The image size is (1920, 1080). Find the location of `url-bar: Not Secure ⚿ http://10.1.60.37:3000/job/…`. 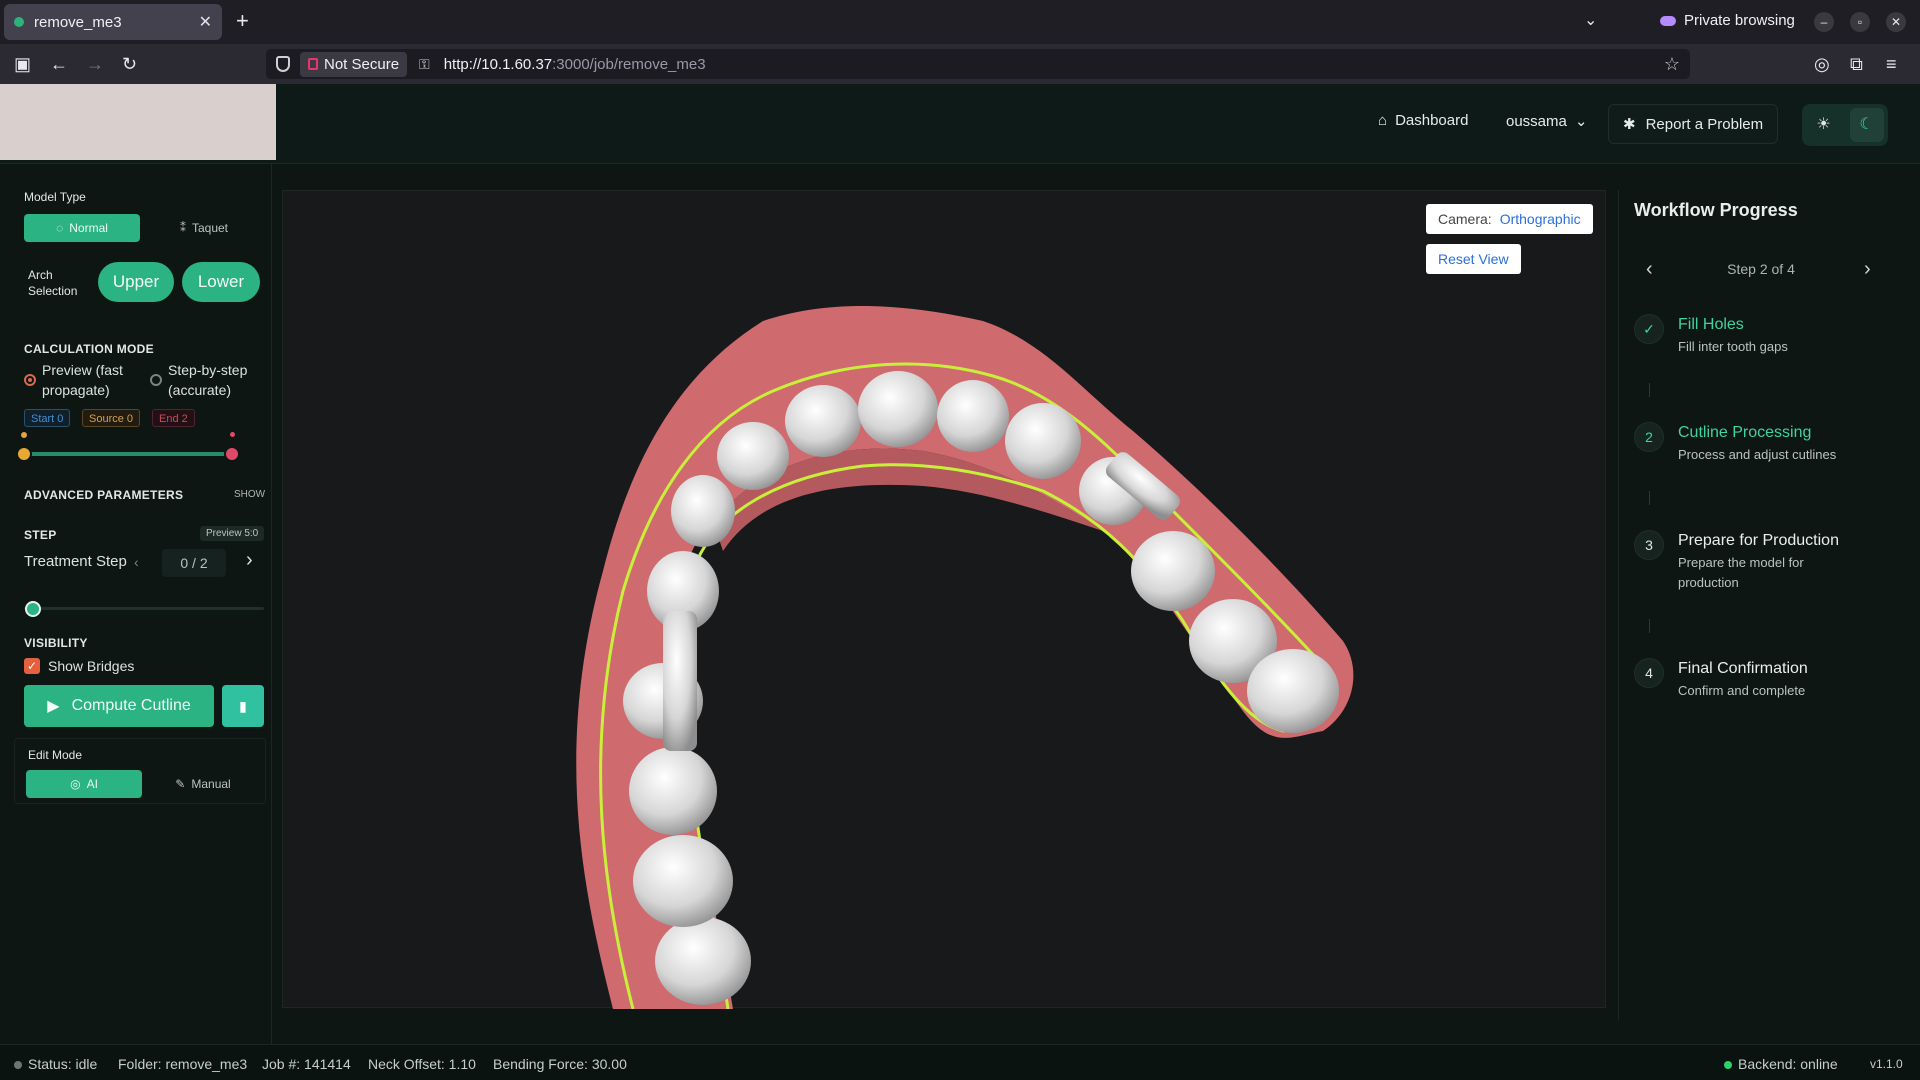

url-bar: Not Secure ⚿ http://10.1.60.37:3000/job/… is located at coordinates (978, 64).